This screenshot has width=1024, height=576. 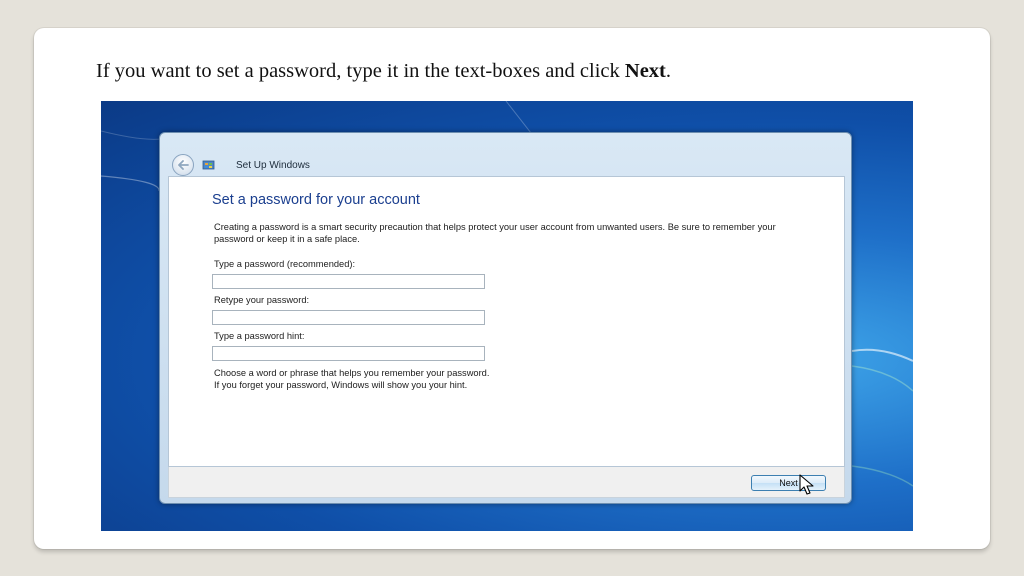 What do you see at coordinates (348, 281) in the screenshot?
I see `password-field` at bounding box center [348, 281].